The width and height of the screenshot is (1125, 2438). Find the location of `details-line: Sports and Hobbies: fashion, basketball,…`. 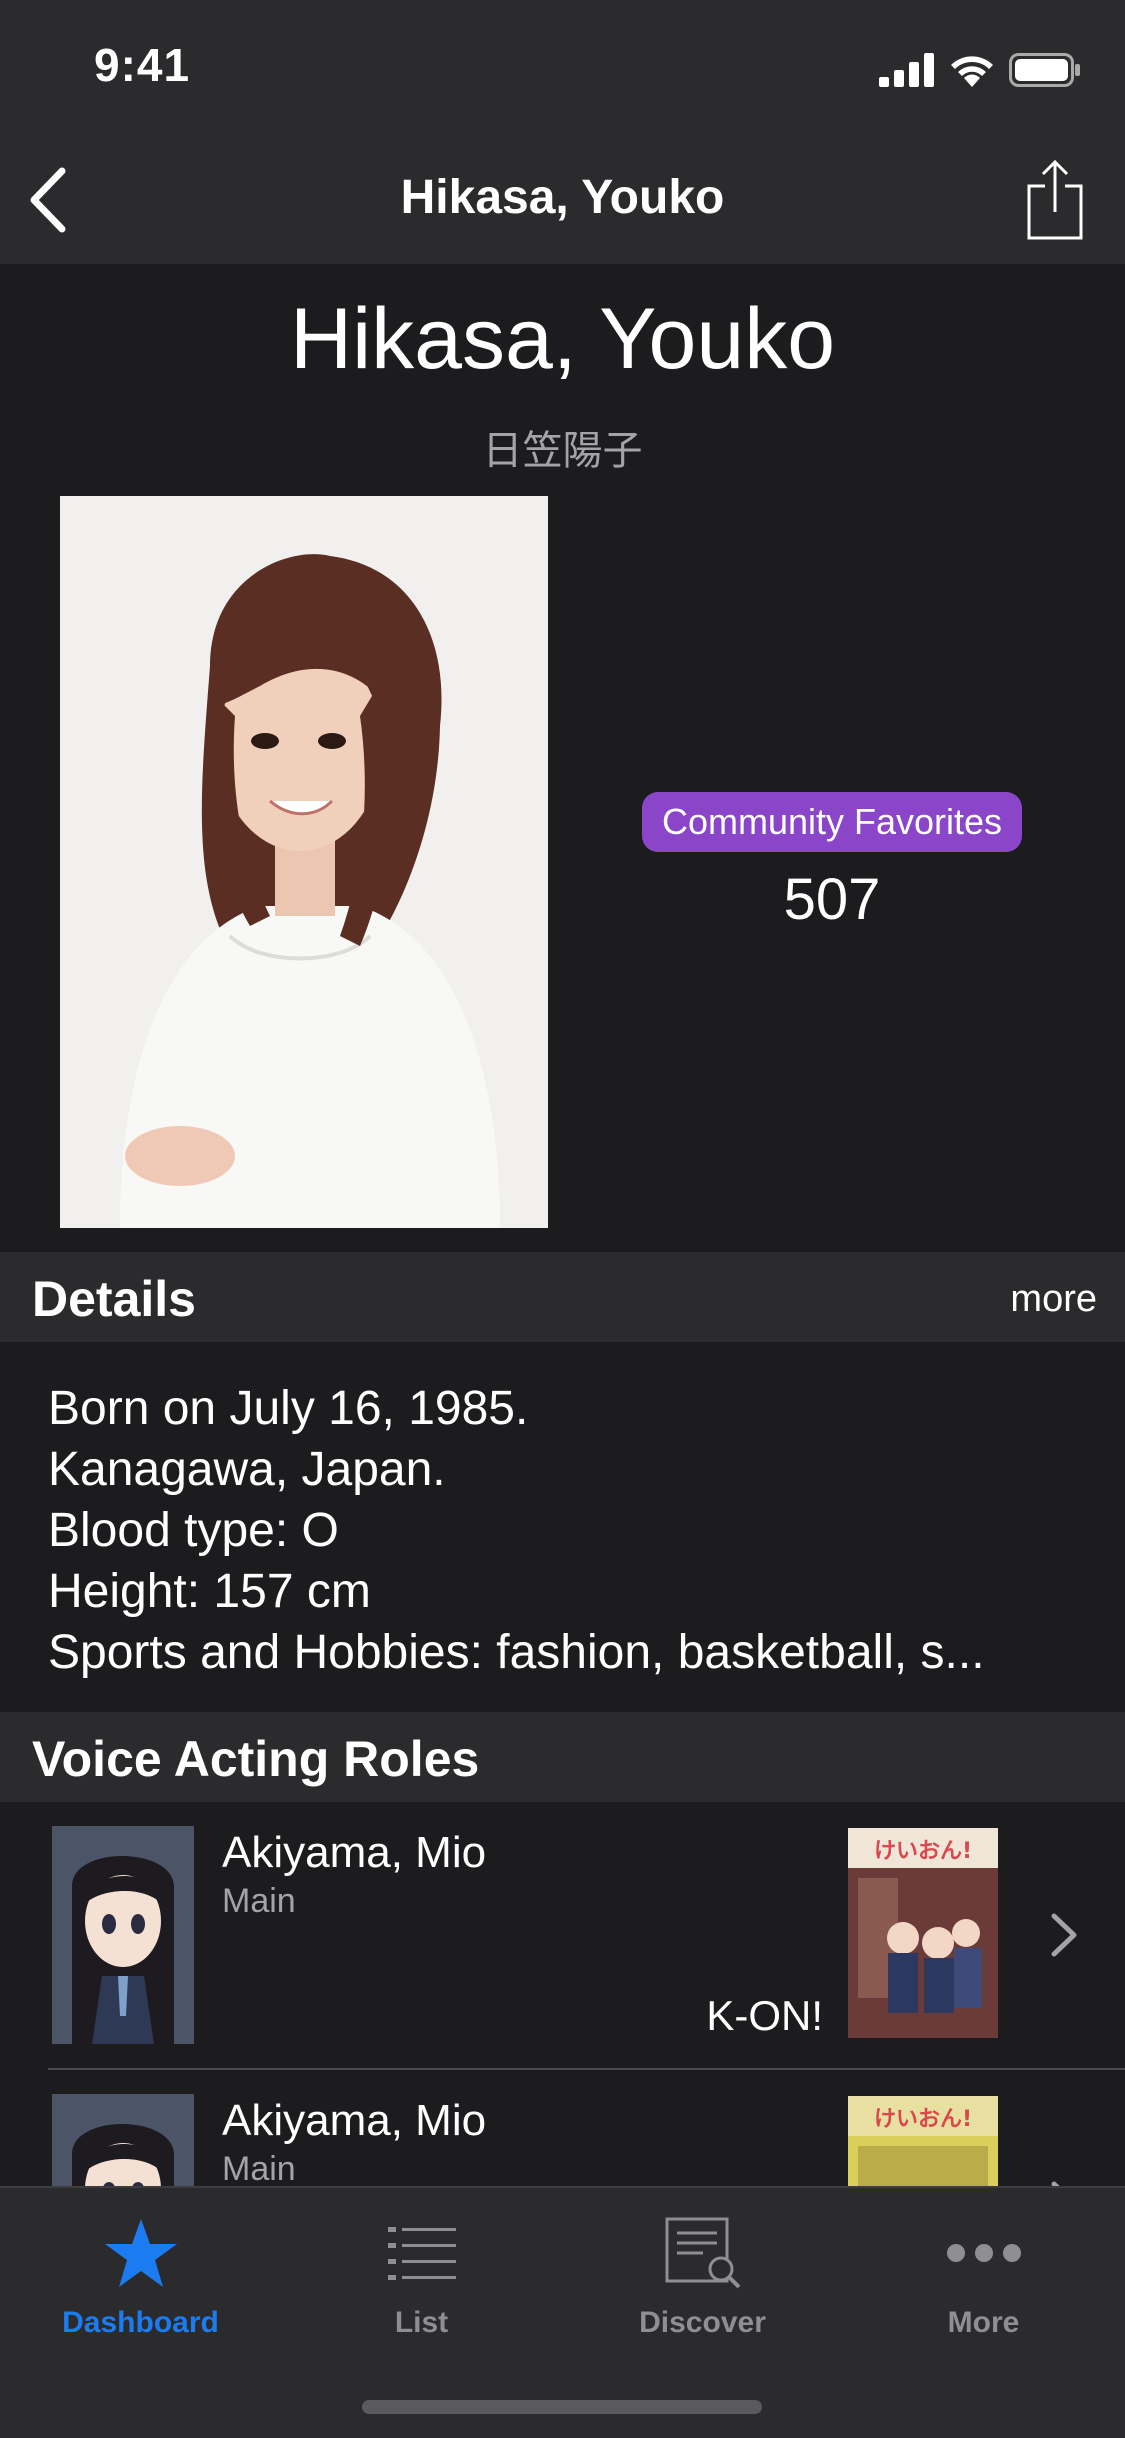

details-line: Sports and Hobbies: fashion, basketball,… is located at coordinates (516, 1652).